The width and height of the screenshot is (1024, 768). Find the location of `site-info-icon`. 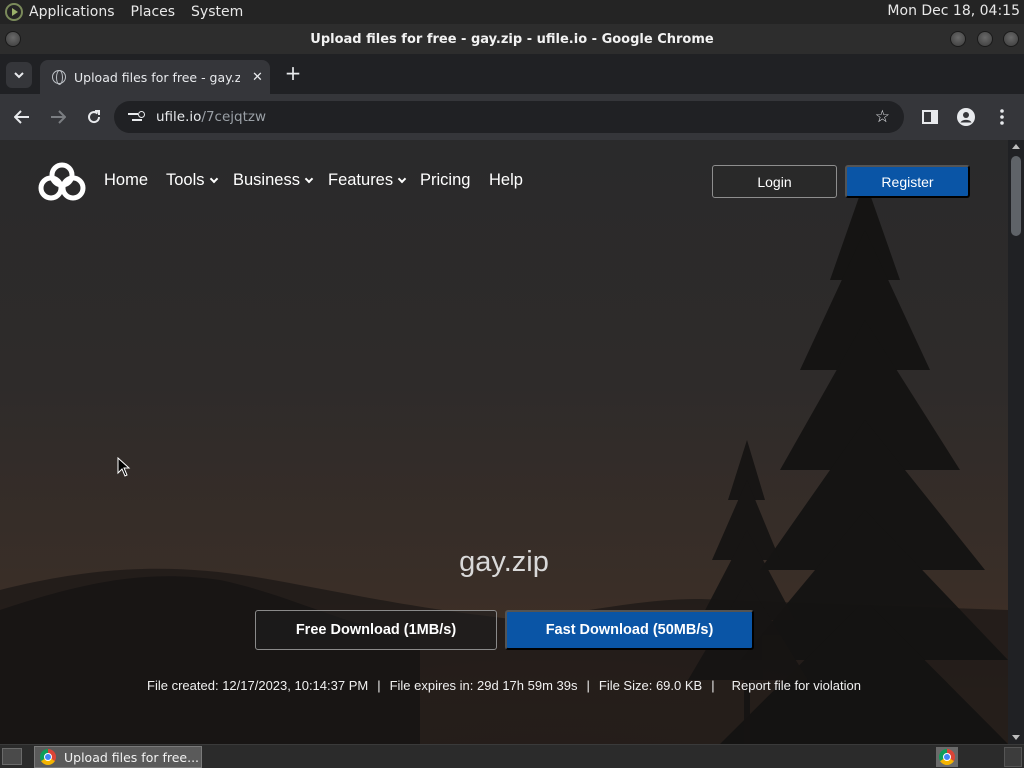

site-info-icon is located at coordinates (136, 117).